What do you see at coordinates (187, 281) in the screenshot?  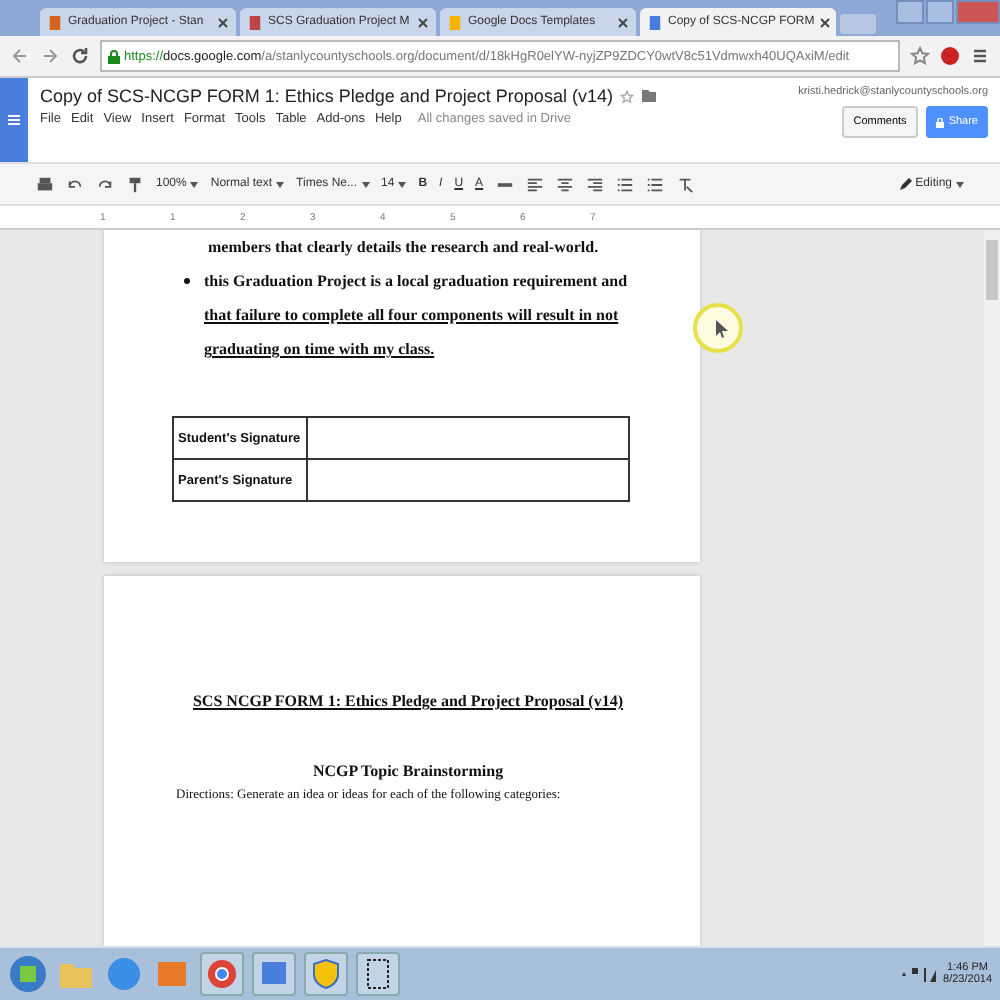 I see `bullet-icon` at bounding box center [187, 281].